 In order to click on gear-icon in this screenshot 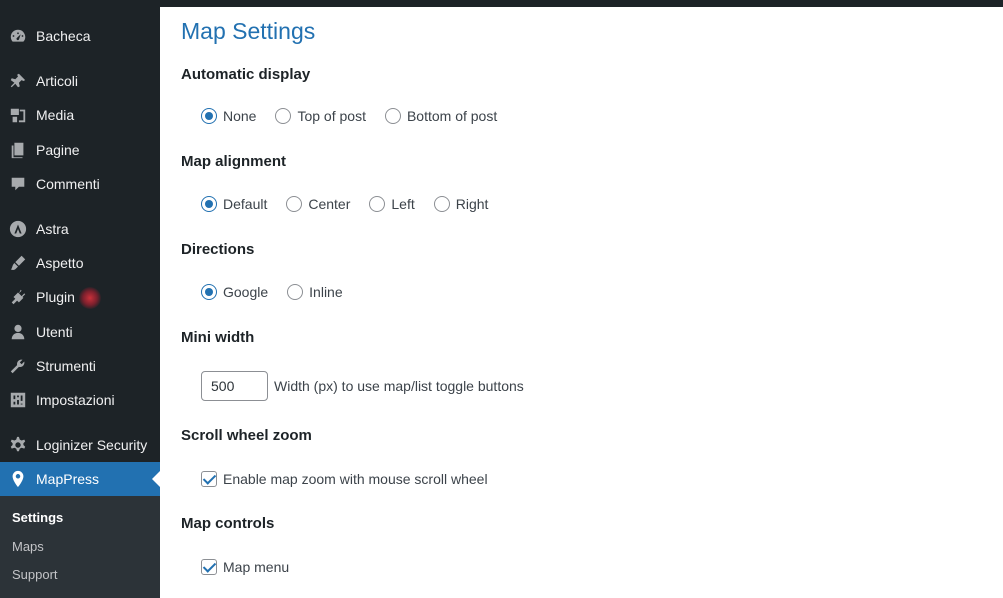, I will do `click(18, 445)`.